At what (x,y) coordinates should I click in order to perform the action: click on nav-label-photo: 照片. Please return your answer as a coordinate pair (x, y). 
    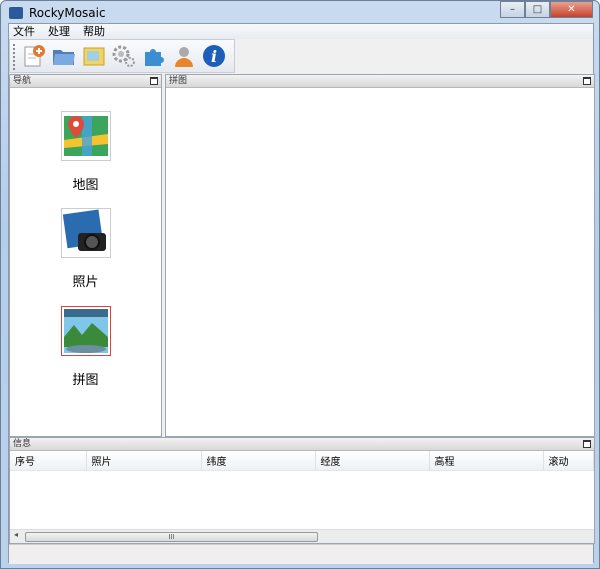
    Looking at the image, I should click on (85, 282).